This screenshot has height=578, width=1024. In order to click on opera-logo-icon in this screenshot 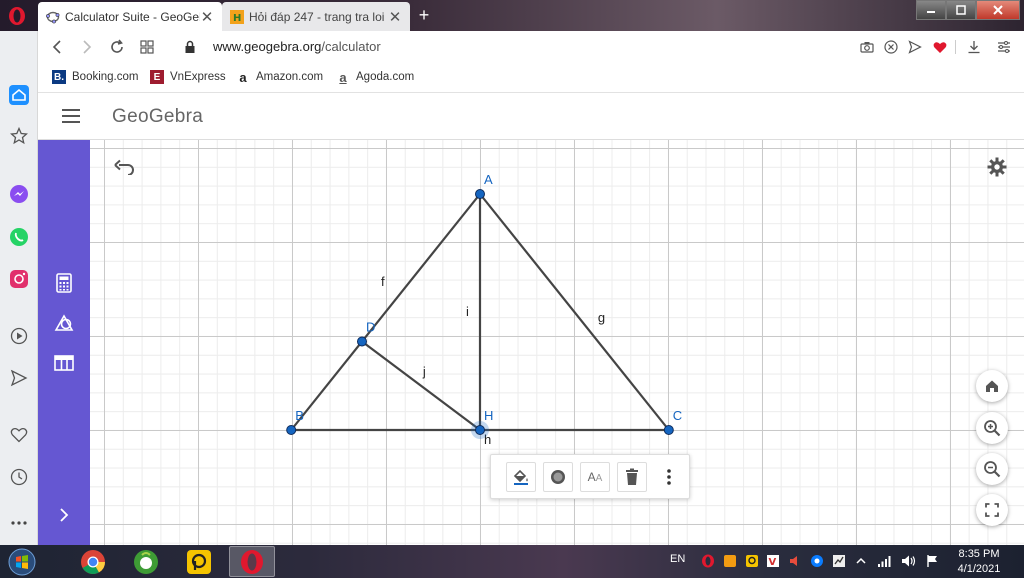, I will do `click(17, 16)`.